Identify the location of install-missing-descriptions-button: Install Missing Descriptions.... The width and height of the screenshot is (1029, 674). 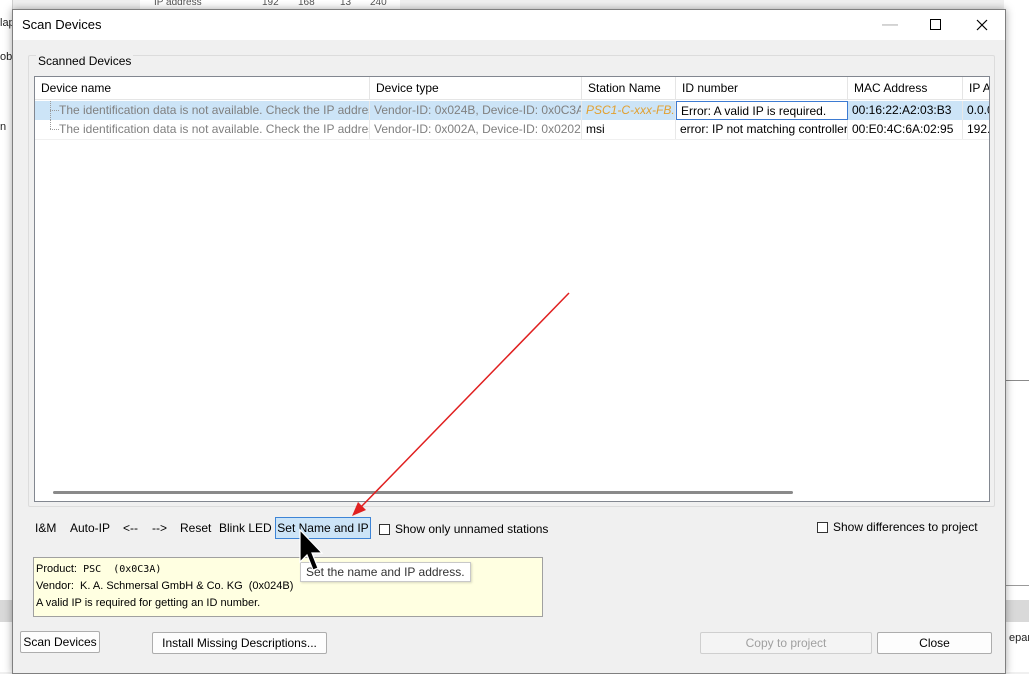
(239, 643).